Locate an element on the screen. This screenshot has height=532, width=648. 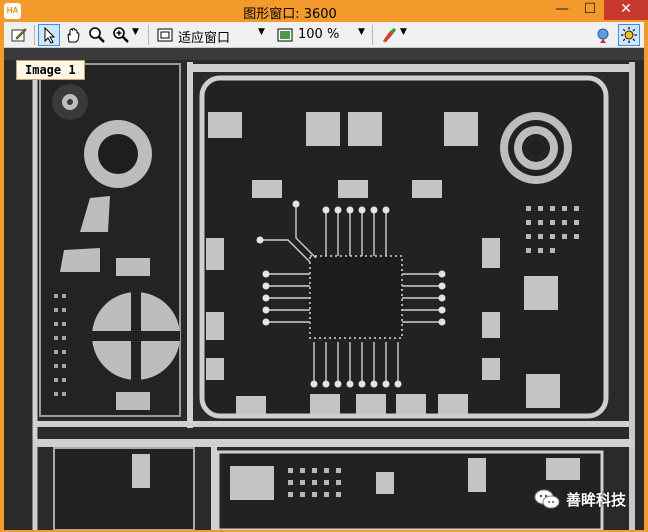
zoom-tool-chevron-down-icon: ▼ is located at coordinates (135, 32).